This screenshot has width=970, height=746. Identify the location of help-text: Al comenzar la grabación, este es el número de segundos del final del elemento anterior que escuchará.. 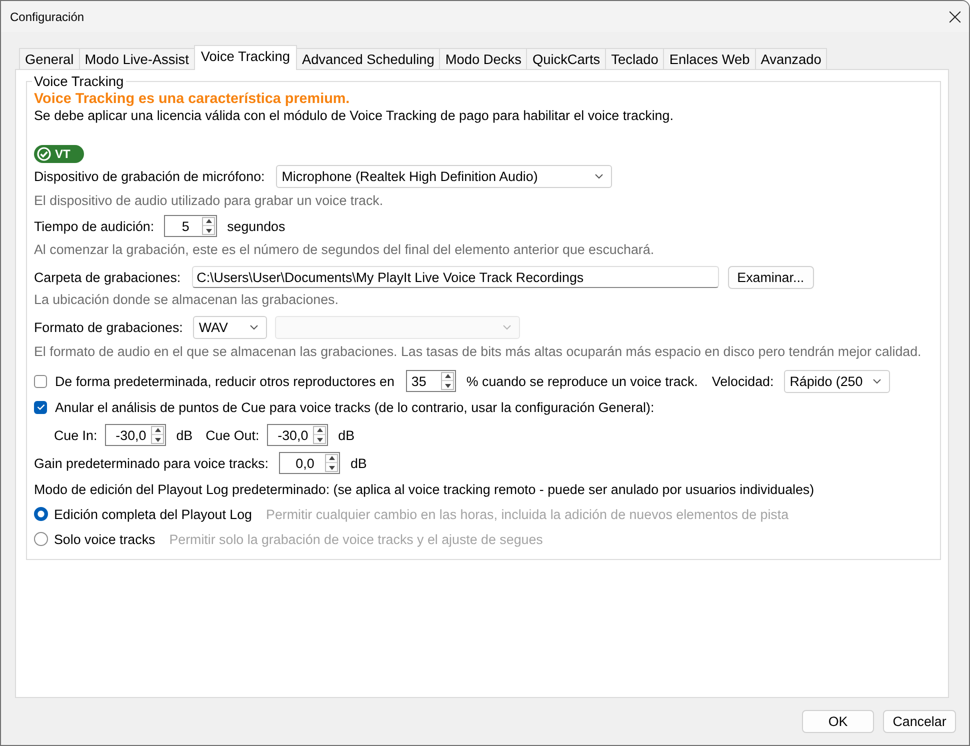
(344, 249).